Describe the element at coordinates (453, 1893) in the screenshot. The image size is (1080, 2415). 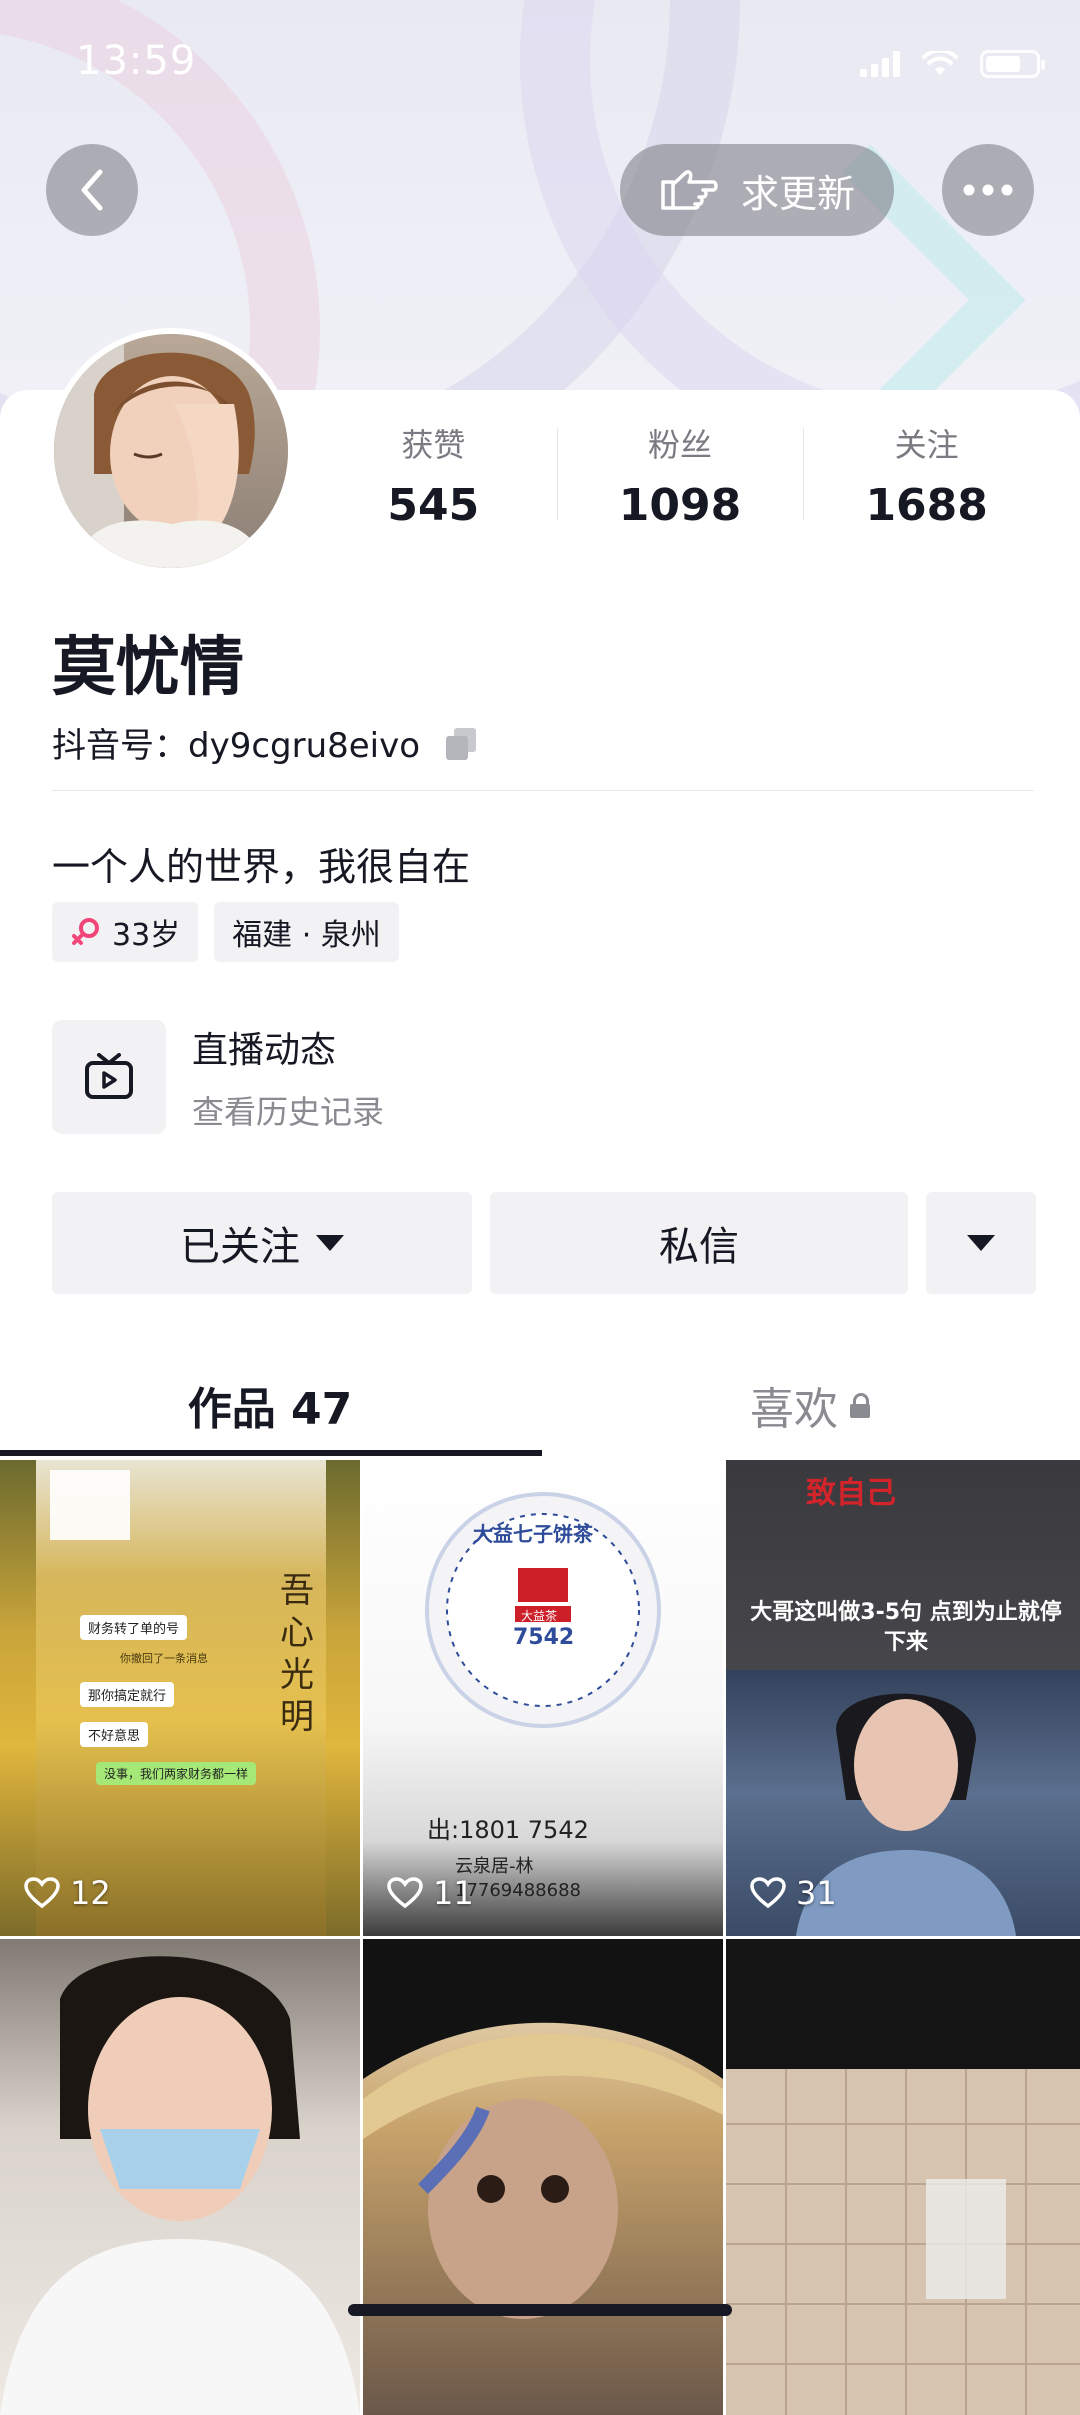
I see `likes-count: 11` at that location.